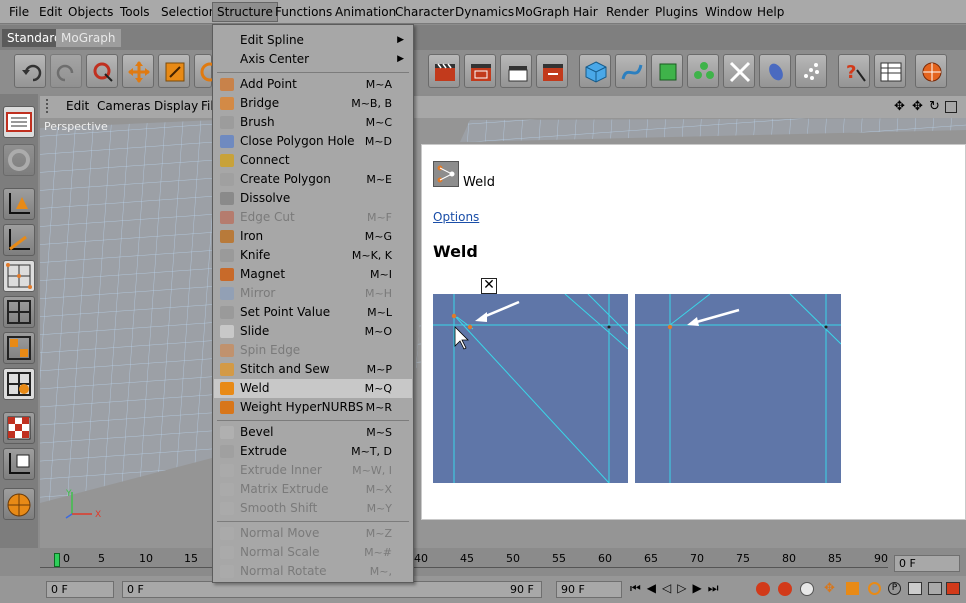 This screenshot has width=966, height=603. Describe the element at coordinates (951, 107) in the screenshot. I see `maximize-view-icon` at that location.